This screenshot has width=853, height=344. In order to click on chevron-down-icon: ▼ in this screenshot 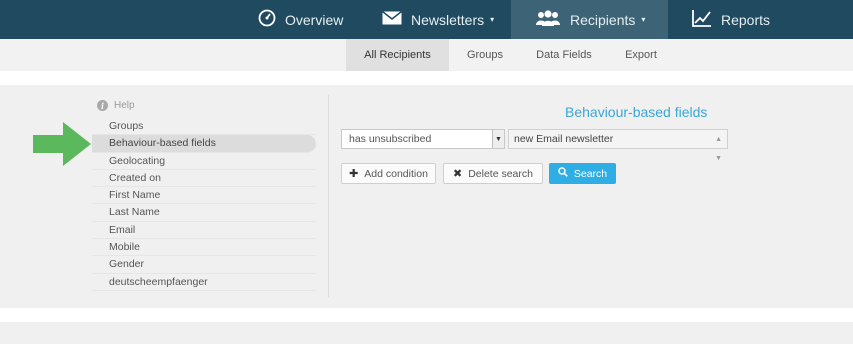, I will do `click(498, 139)`.